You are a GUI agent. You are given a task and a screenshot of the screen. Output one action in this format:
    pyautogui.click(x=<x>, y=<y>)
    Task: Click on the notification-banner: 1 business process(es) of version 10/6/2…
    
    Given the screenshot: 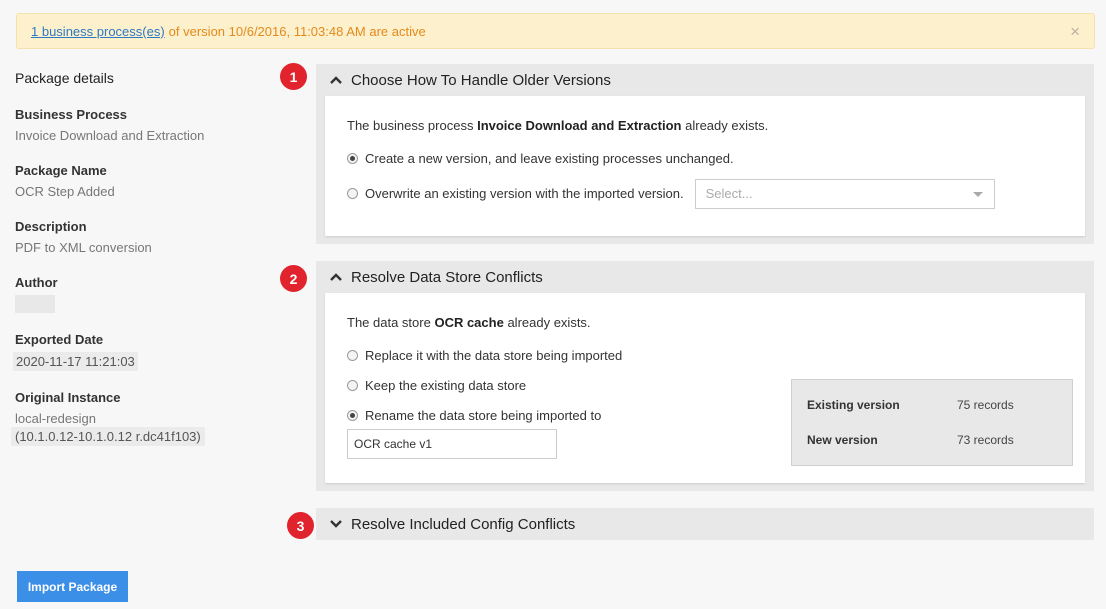 What is the action you would take?
    pyautogui.click(x=555, y=31)
    